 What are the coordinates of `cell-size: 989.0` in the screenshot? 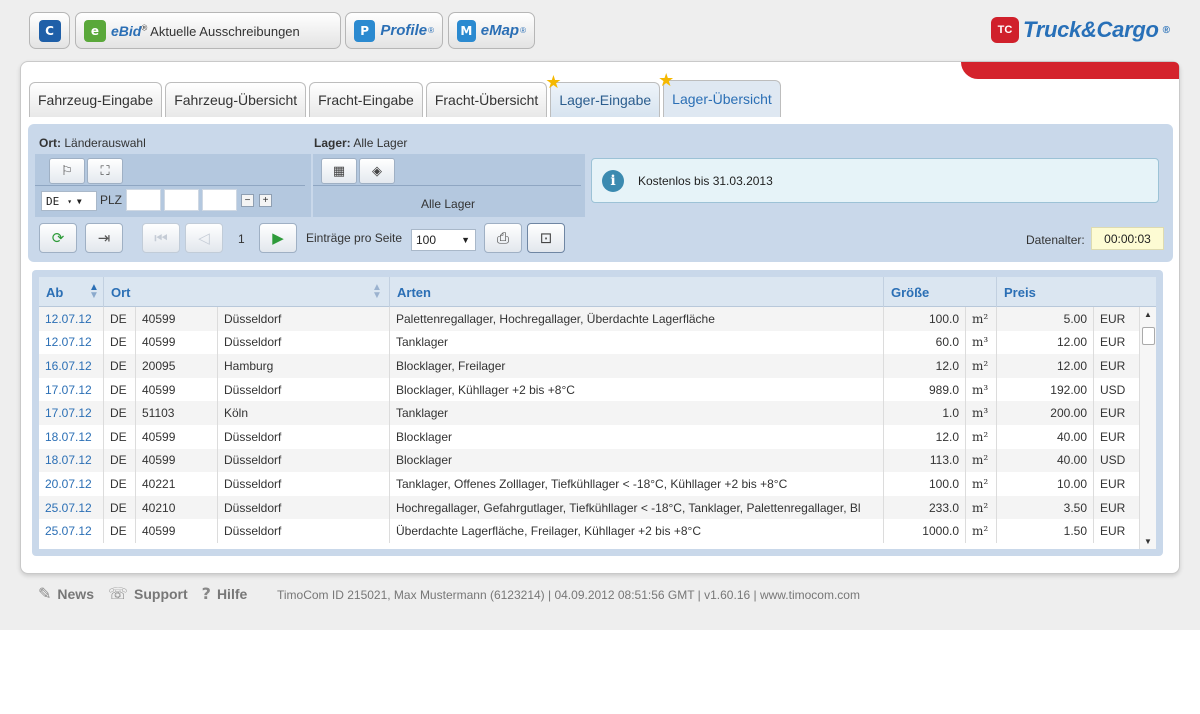 It's located at (924, 389).